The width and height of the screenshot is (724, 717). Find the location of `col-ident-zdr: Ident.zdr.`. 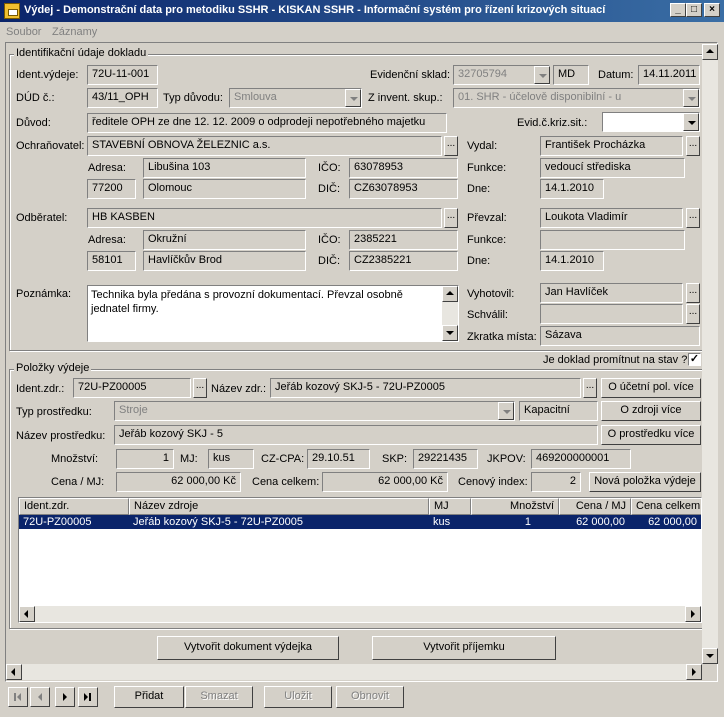

col-ident-zdr: Ident.zdr. is located at coordinates (74, 506).